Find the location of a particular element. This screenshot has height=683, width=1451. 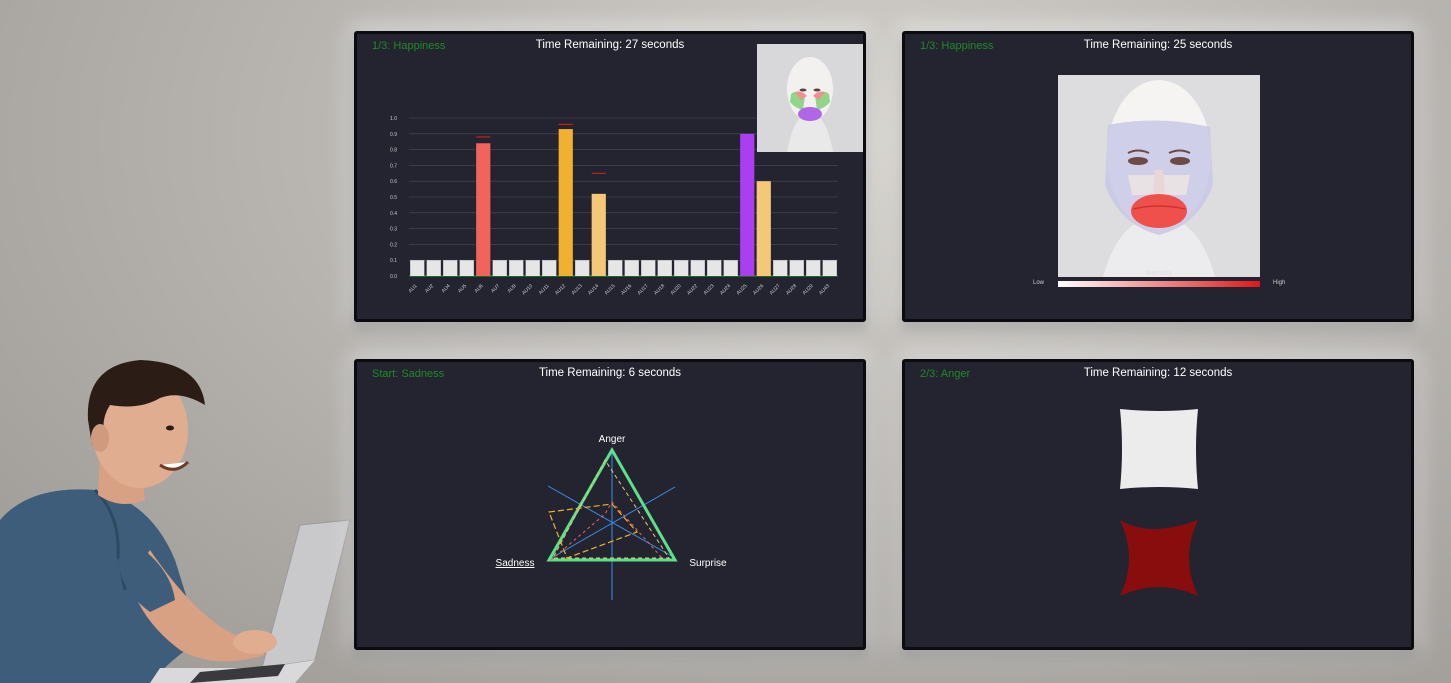

x-tick-label: AU10 is located at coordinates (527, 289).